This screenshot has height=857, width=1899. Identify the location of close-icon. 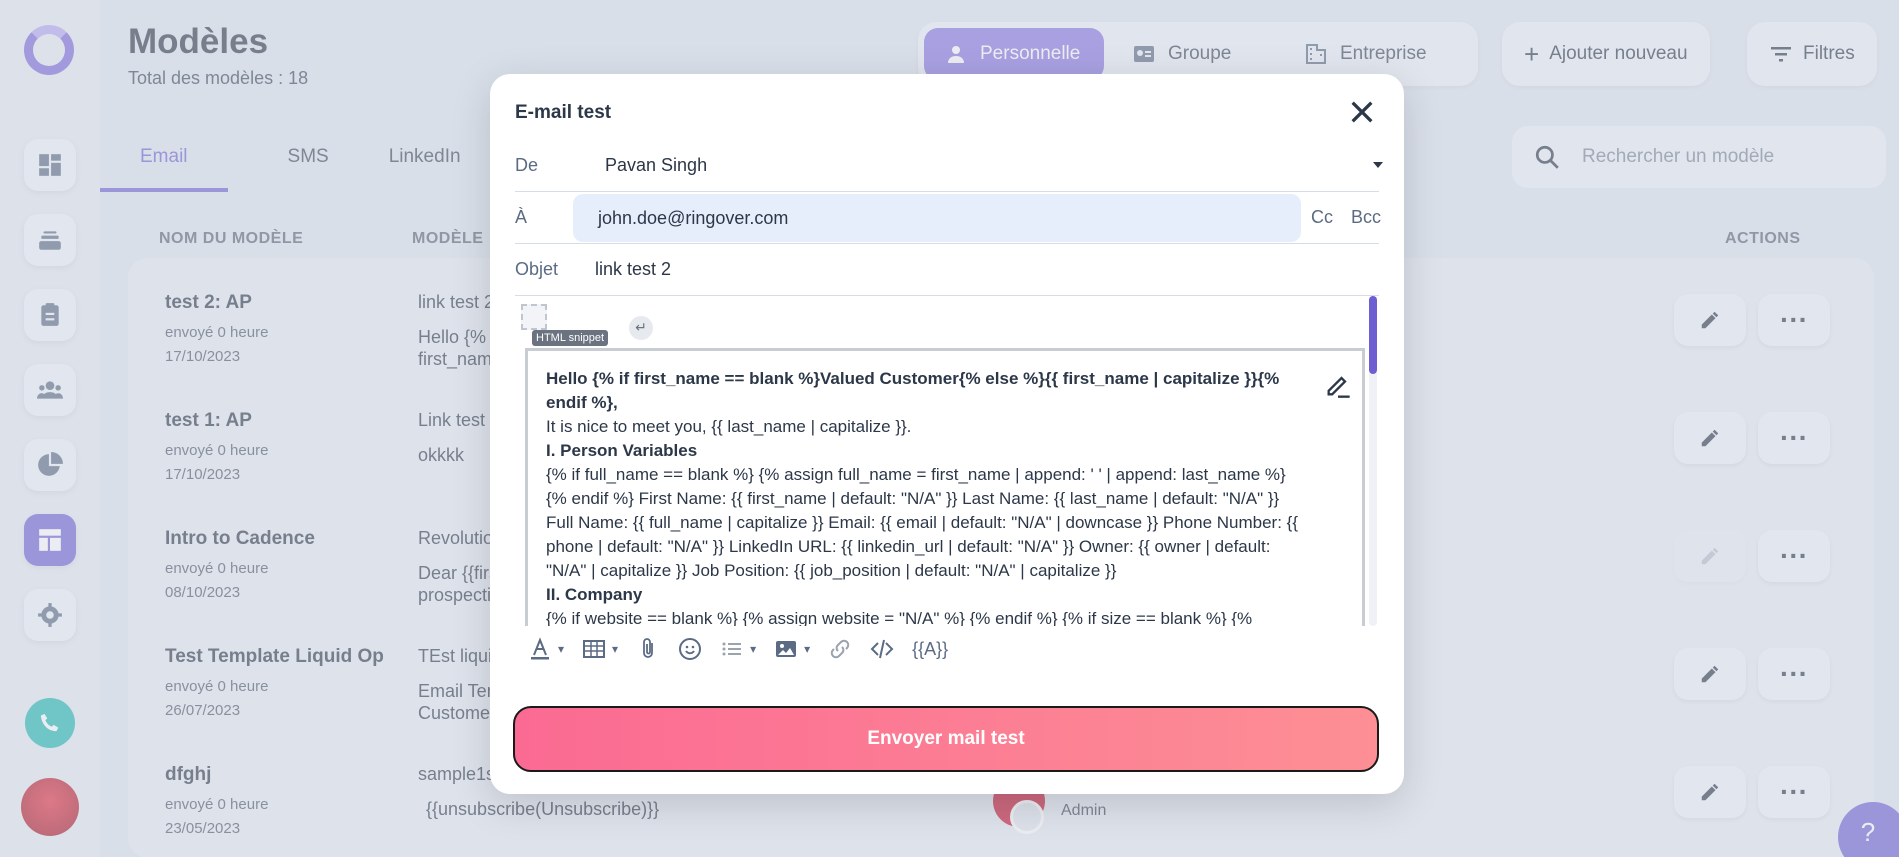
(1362, 112).